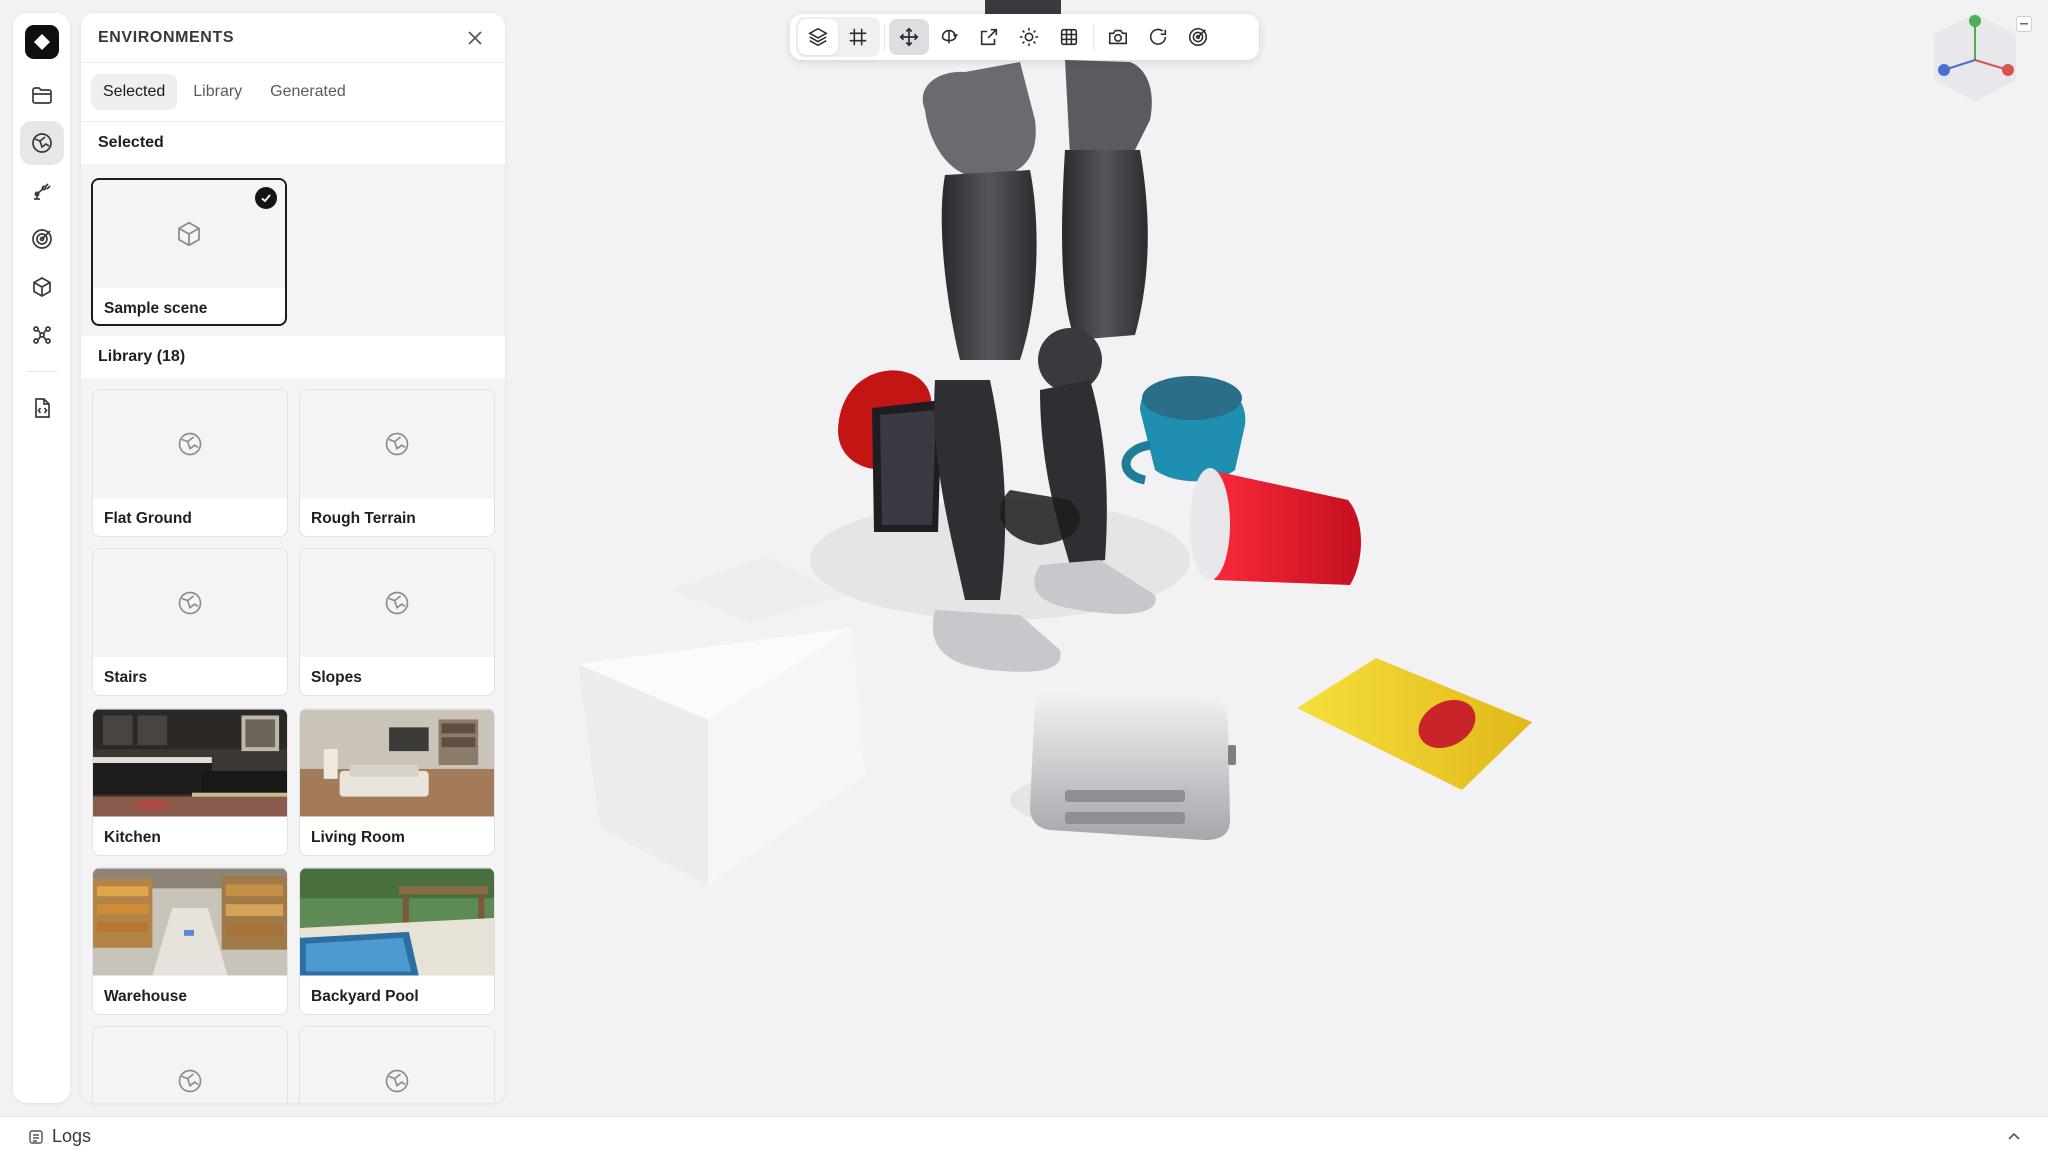 This screenshot has height=1156, width=2048. What do you see at coordinates (2014, 1137) in the screenshot?
I see `chevron-up-icon` at bounding box center [2014, 1137].